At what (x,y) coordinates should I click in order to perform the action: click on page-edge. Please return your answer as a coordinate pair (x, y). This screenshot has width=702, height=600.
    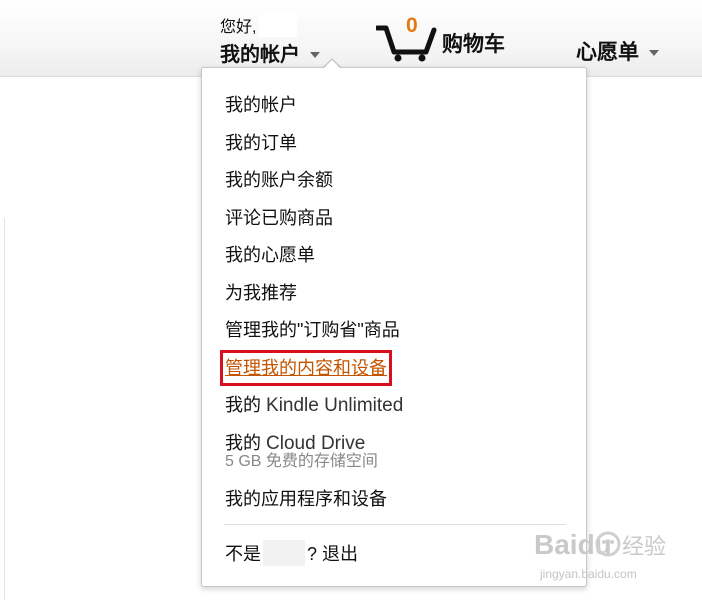
    Looking at the image, I should click on (2, 409).